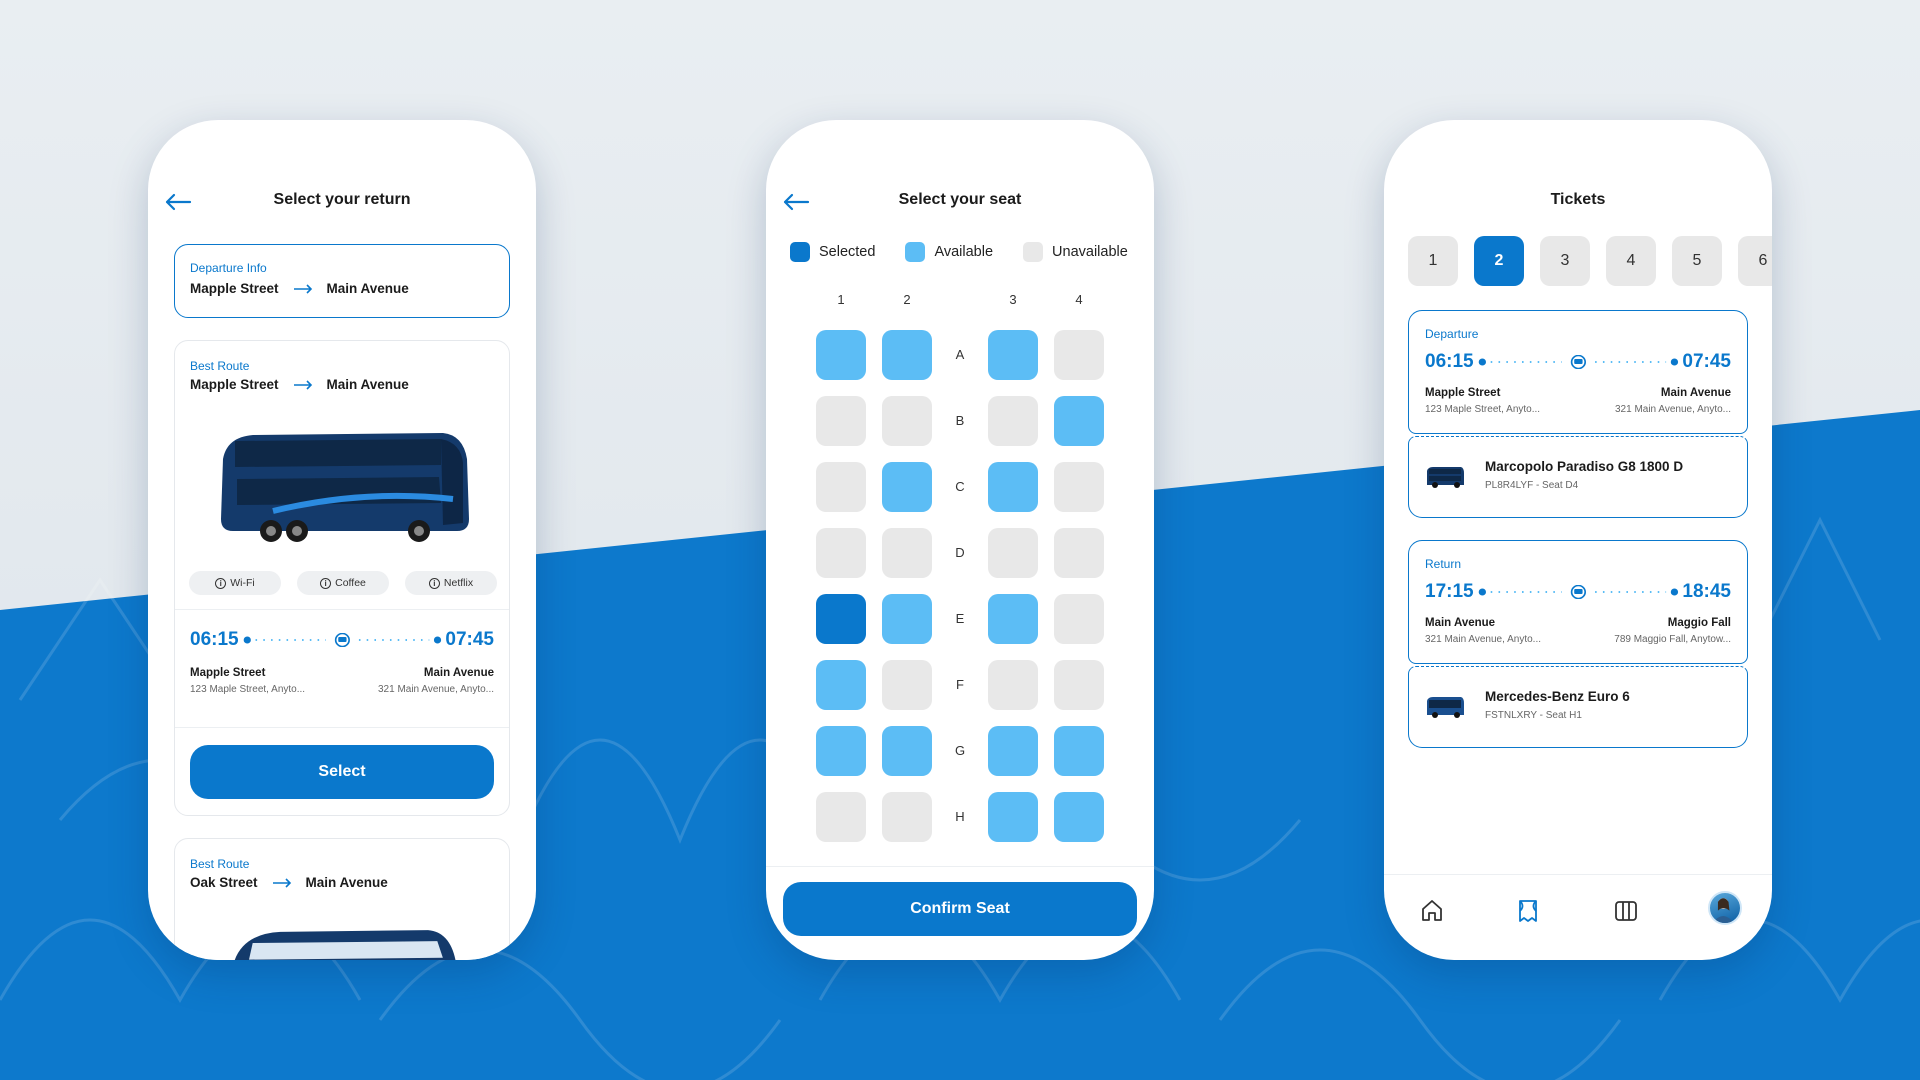 This screenshot has height=1080, width=1920. What do you see at coordinates (907, 355) in the screenshot?
I see `seat-A2` at bounding box center [907, 355].